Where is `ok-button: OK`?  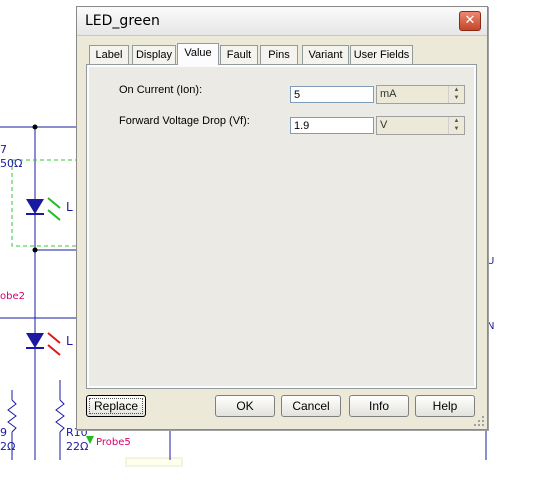 ok-button: OK is located at coordinates (245, 406).